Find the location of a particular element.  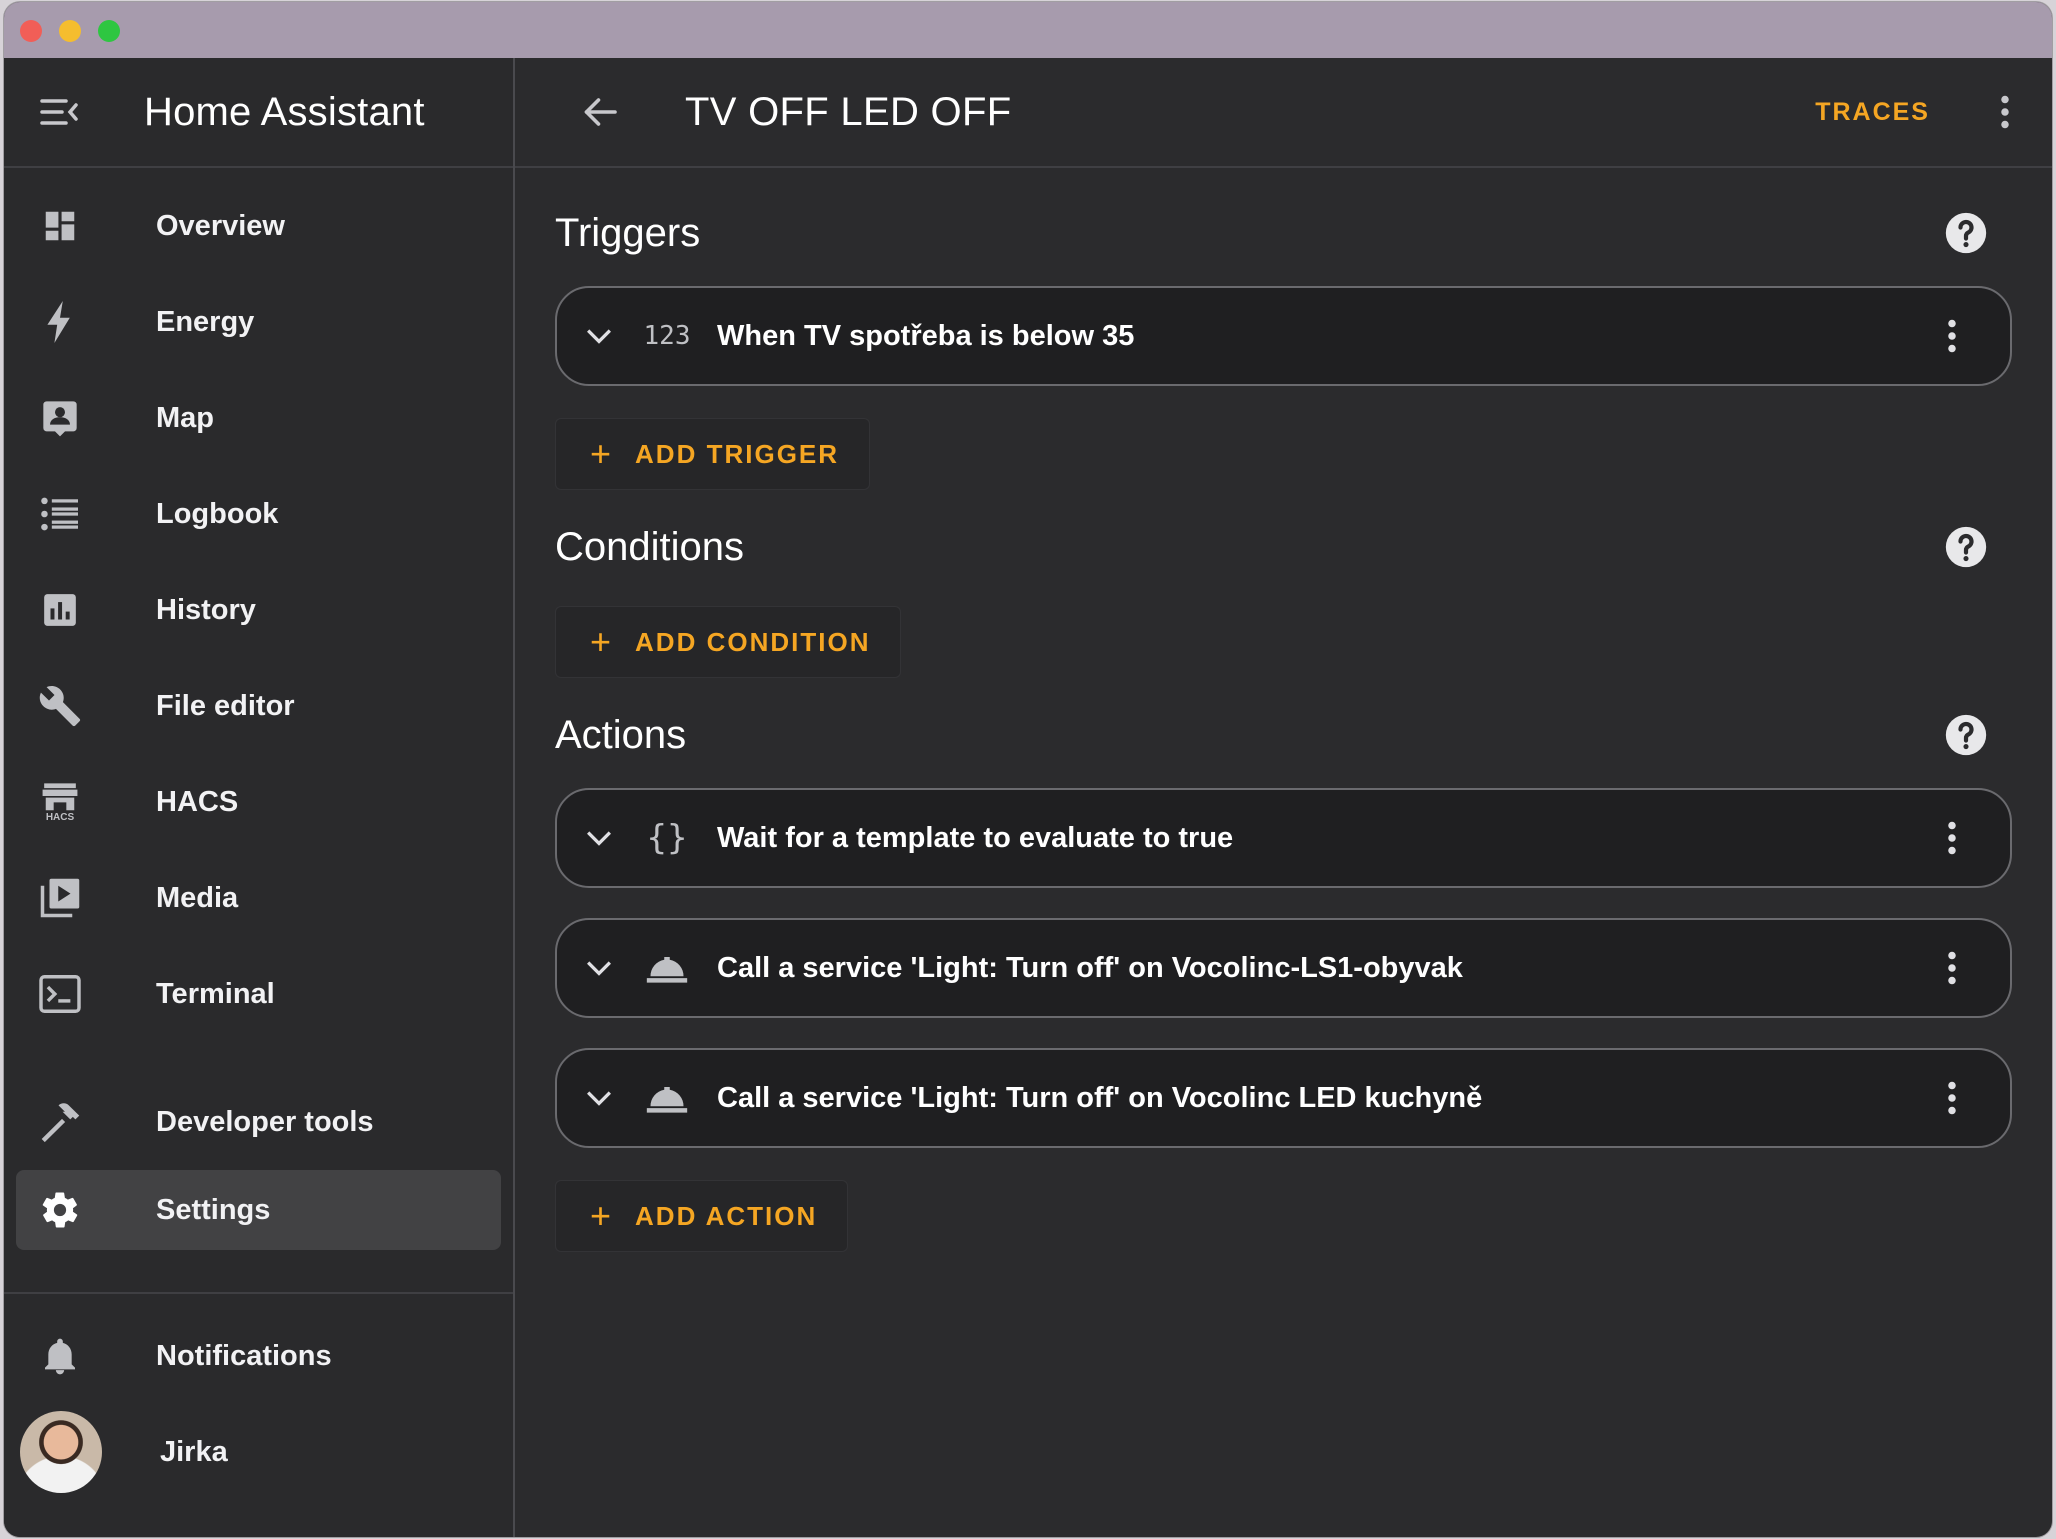

sidebar-item-hacs: HACS HACS is located at coordinates (258, 802).